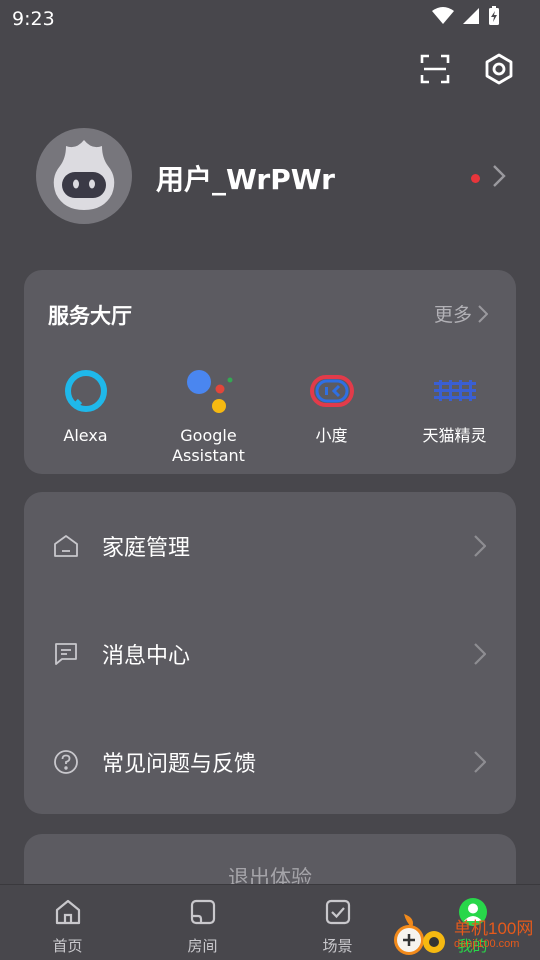 This screenshot has width=540, height=960. I want to click on username: 用户_WrPWr, so click(245, 179).